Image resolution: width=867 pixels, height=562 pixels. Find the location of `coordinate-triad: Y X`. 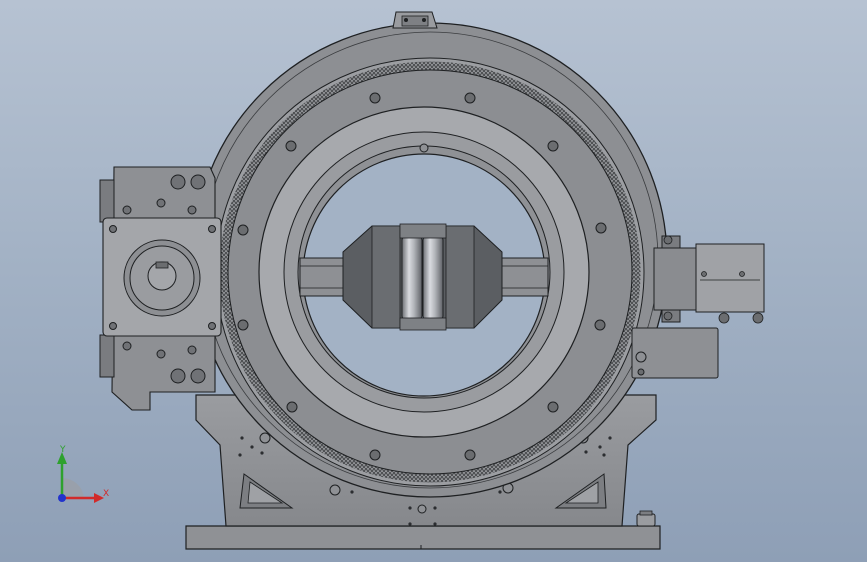

coordinate-triad: Y X is located at coordinates (83, 474).